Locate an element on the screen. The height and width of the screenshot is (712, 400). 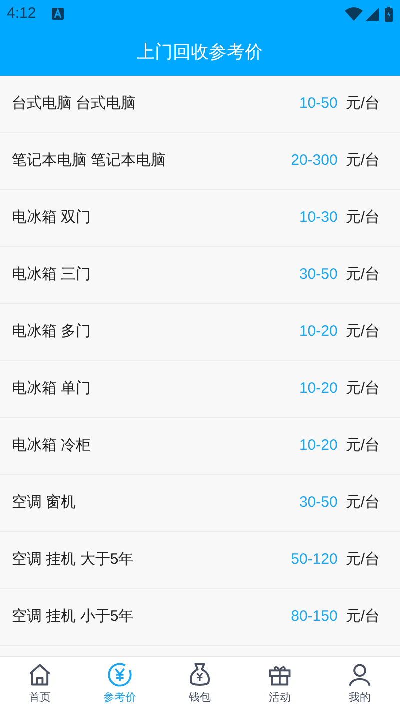
user-icon is located at coordinates (360, 675).